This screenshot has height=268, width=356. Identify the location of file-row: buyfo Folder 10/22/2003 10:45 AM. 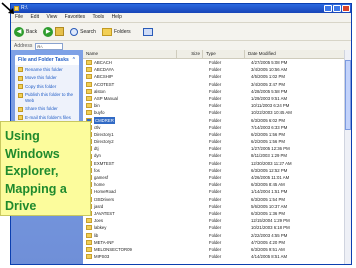
(217, 112).